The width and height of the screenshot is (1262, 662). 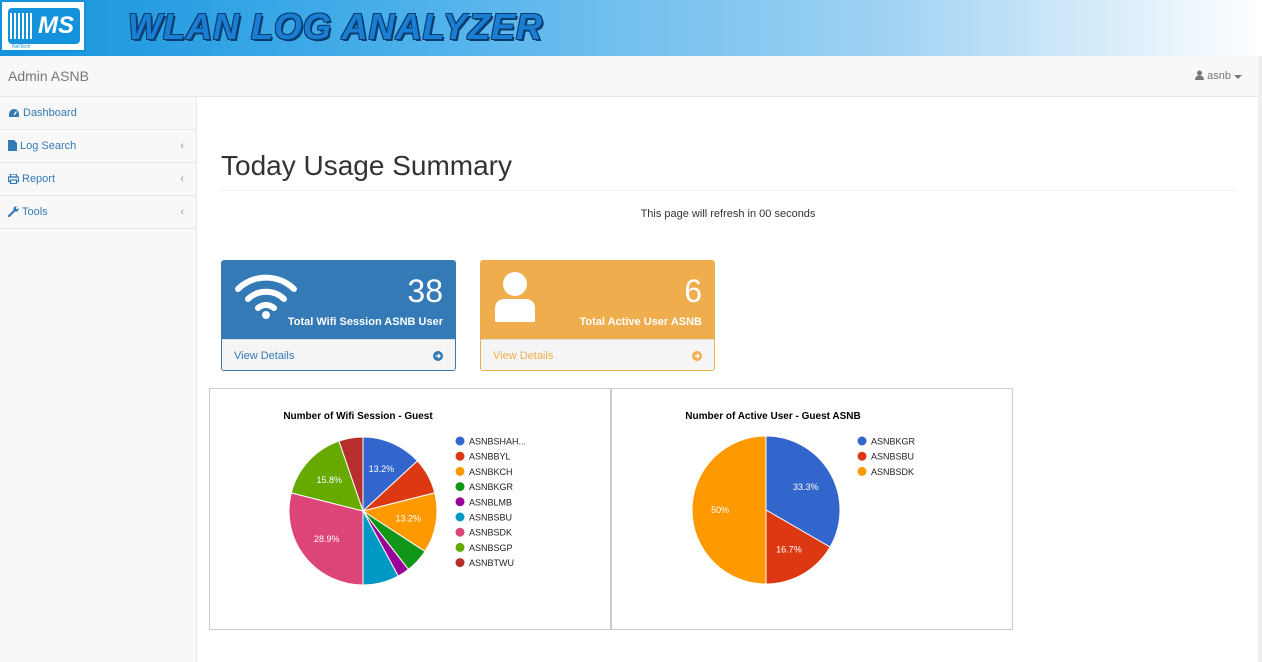 What do you see at coordinates (98, 212) in the screenshot?
I see `sidebar-item-tools: Tools ‹` at bounding box center [98, 212].